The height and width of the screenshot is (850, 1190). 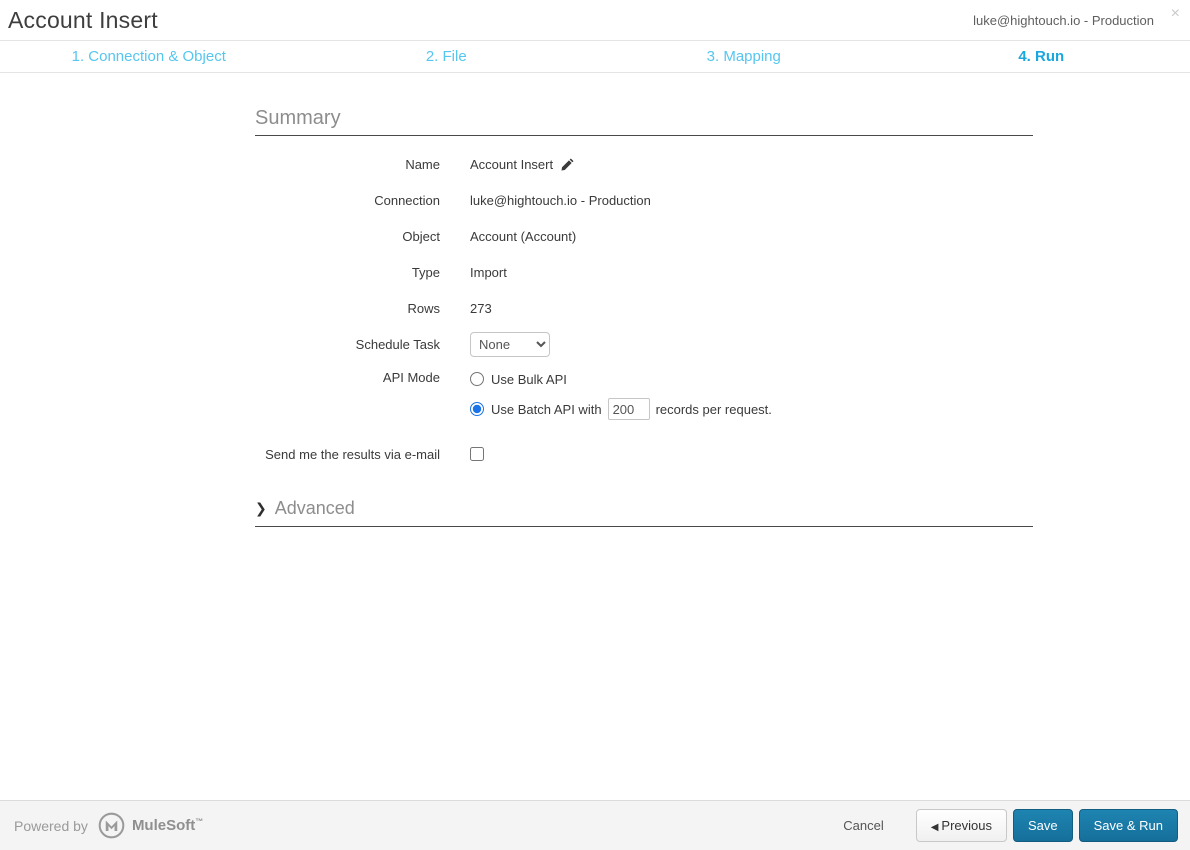 I want to click on name-value: Account Insert, so click(x=512, y=164).